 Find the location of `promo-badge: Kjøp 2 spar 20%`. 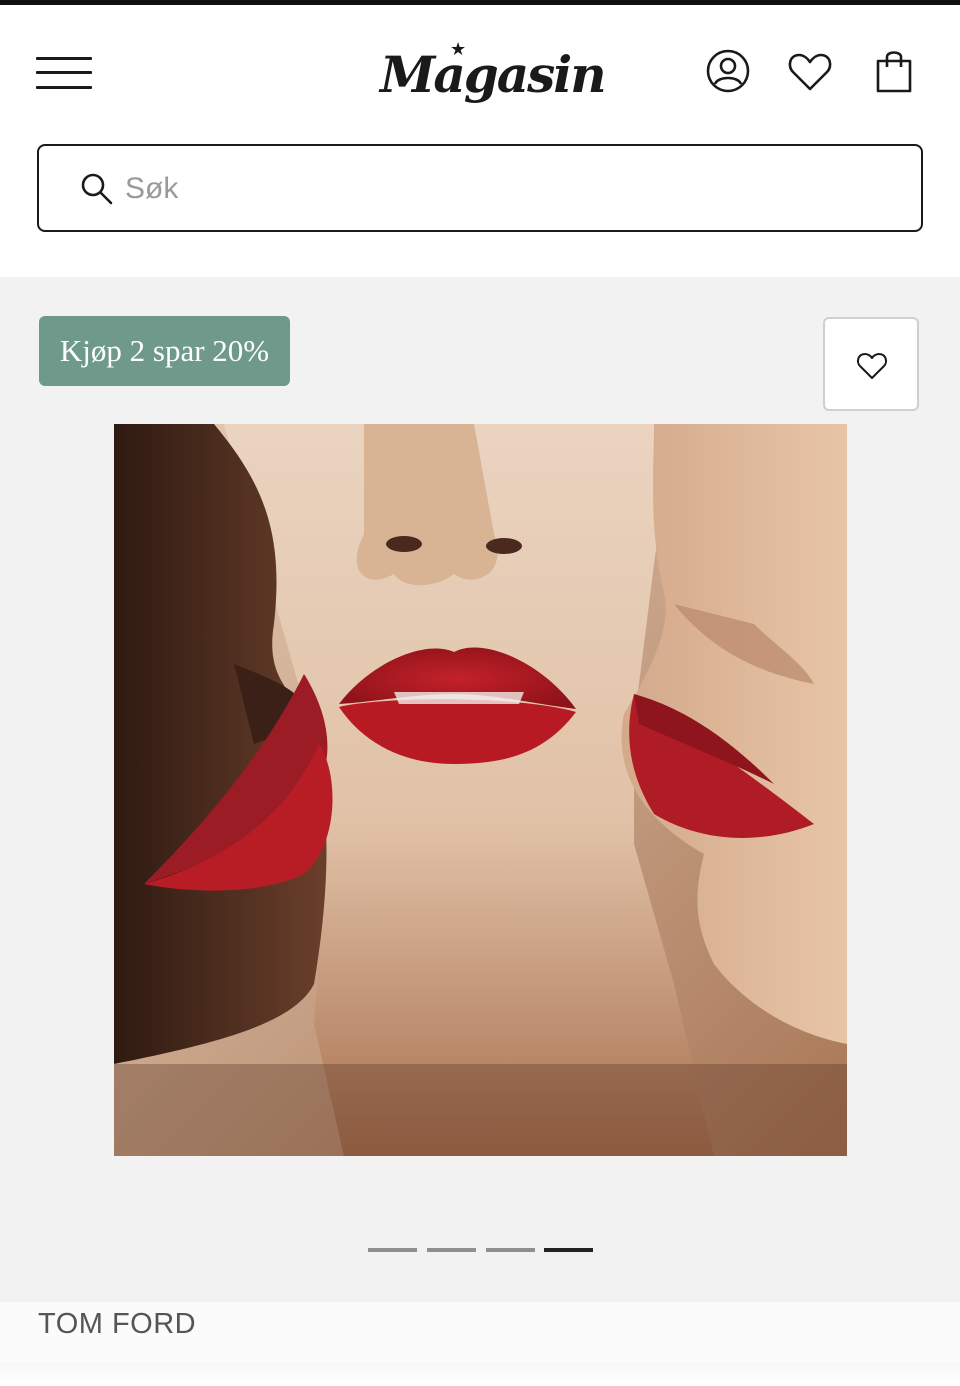

promo-badge: Kjøp 2 spar 20% is located at coordinates (164, 351).